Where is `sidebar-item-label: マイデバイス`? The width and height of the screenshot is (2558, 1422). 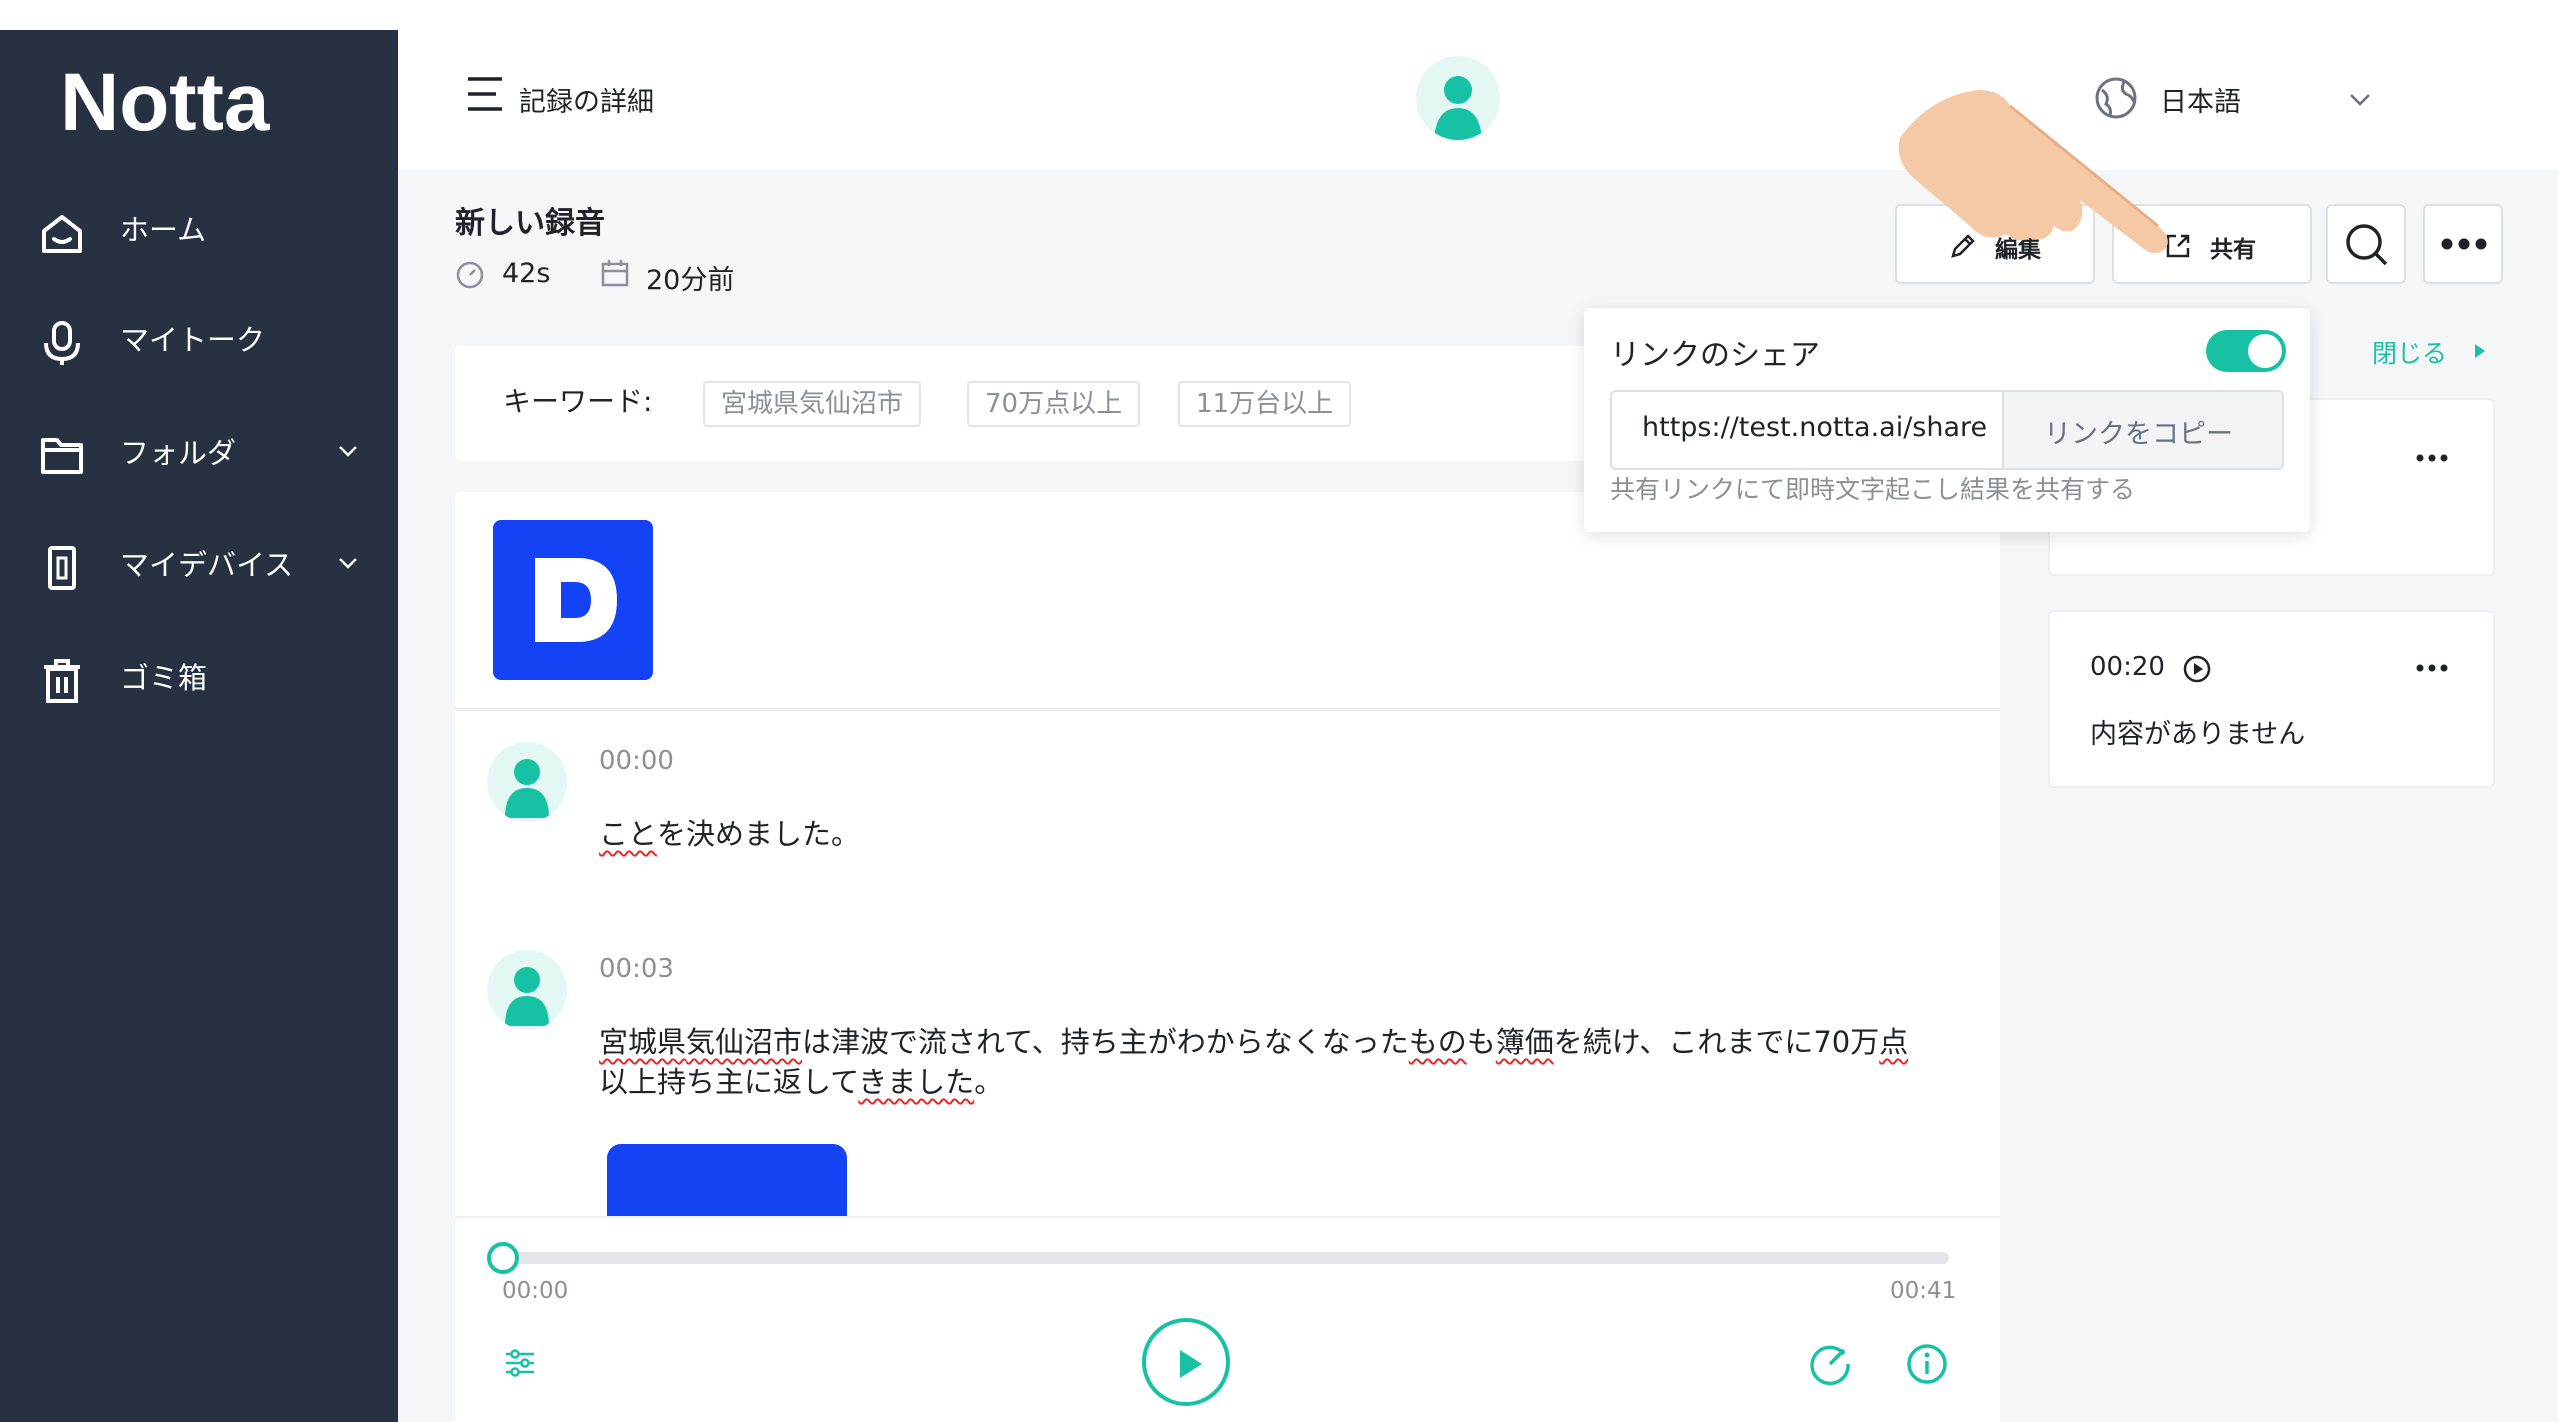
sidebar-item-label: マイデバイス is located at coordinates (207, 565).